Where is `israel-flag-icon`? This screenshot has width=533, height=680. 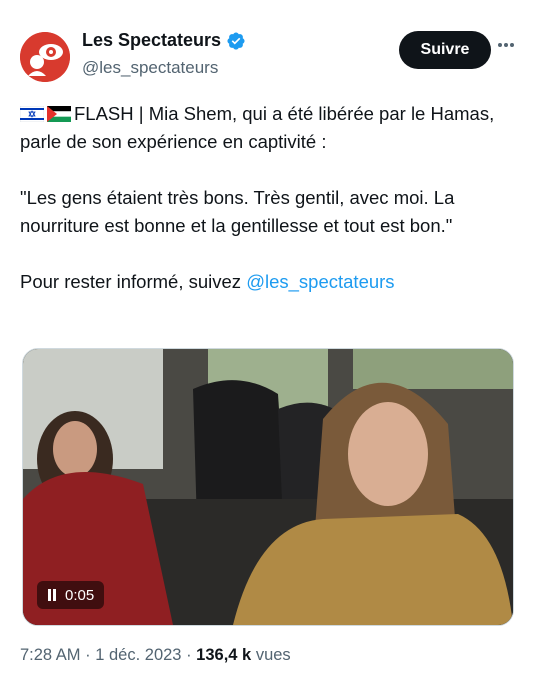
israel-flag-icon is located at coordinates (32, 114).